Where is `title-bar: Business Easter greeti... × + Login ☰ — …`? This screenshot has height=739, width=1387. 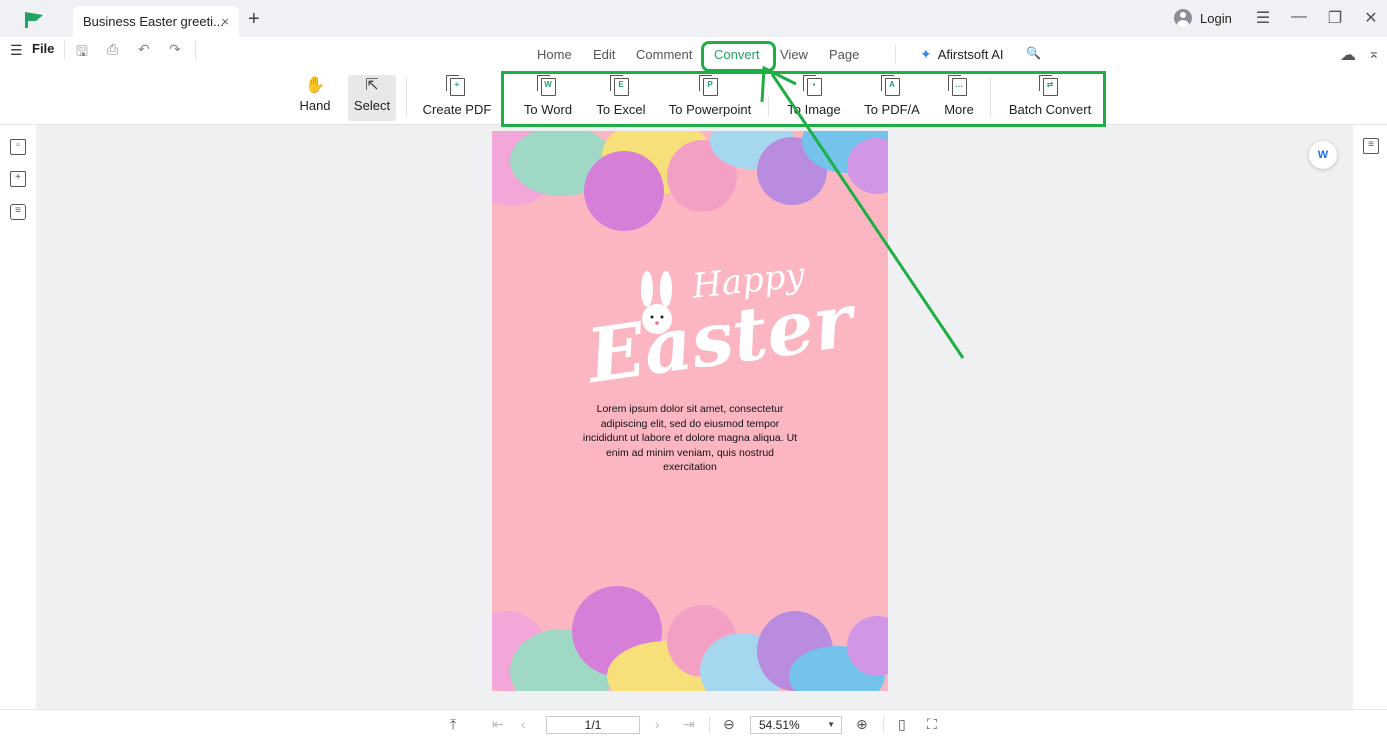
title-bar: Business Easter greeti... × + Login ☰ — … is located at coordinates (693, 18).